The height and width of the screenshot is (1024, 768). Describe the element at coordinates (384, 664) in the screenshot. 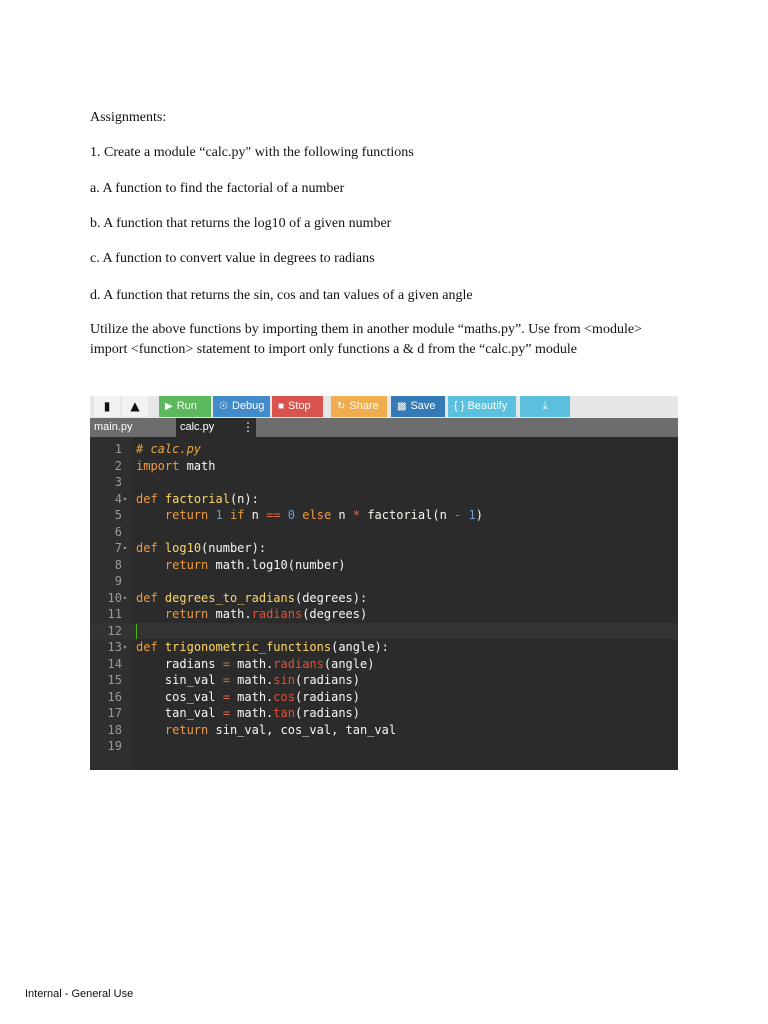

I see `code-line: 14 radians = math.radians(angle)` at that location.